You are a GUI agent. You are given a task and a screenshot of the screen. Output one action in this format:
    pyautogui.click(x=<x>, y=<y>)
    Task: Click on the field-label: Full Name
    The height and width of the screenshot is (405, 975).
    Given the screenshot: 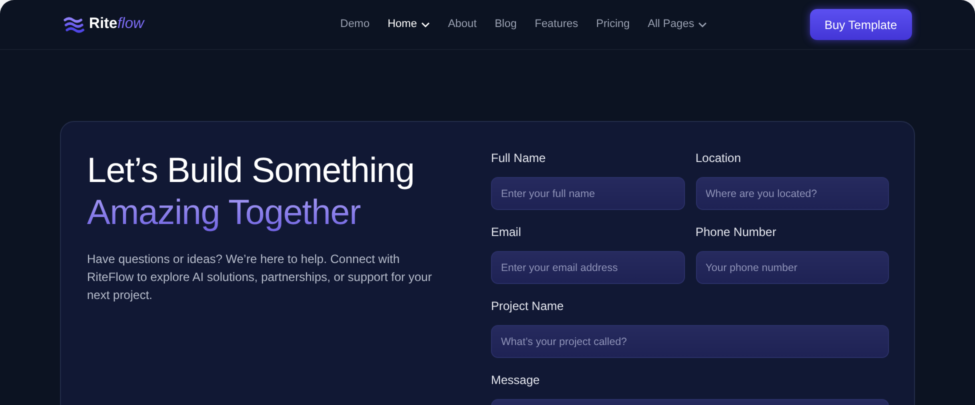 What is the action you would take?
    pyautogui.click(x=519, y=158)
    